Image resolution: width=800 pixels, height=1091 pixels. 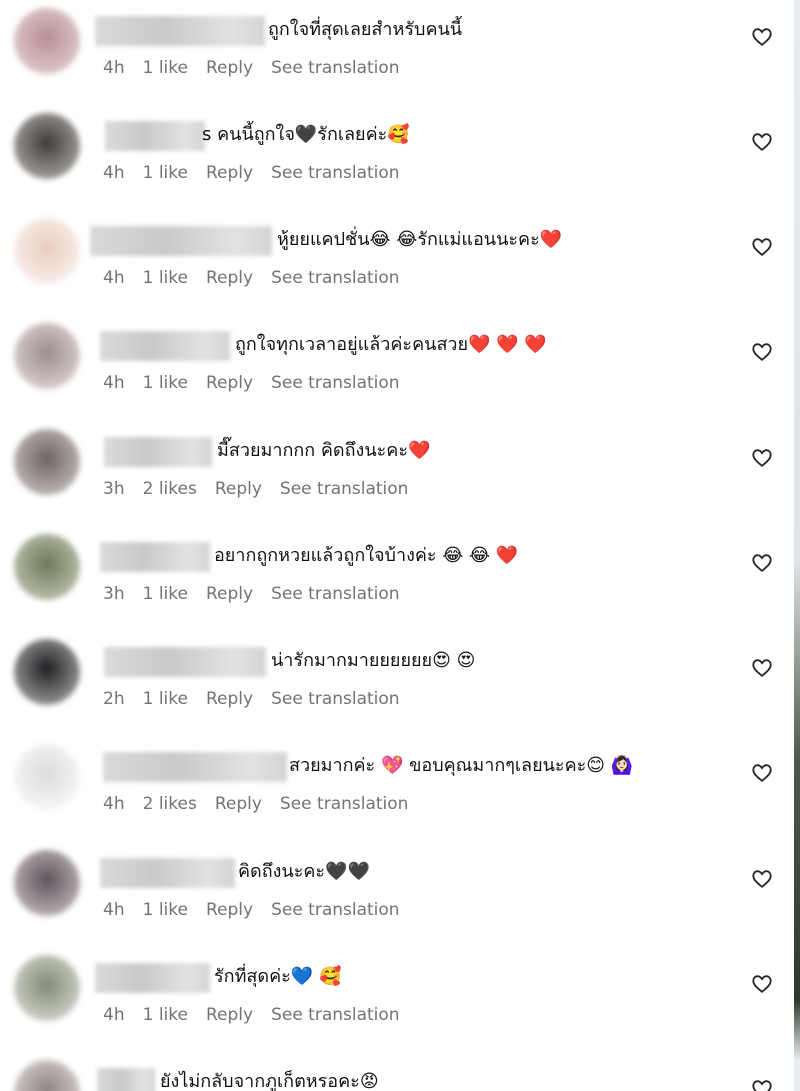 What do you see at coordinates (306, 134) in the screenshot?
I see `comment-text: s คนนี้ถูกใจ🖤รักเลยค่ะ🥰` at bounding box center [306, 134].